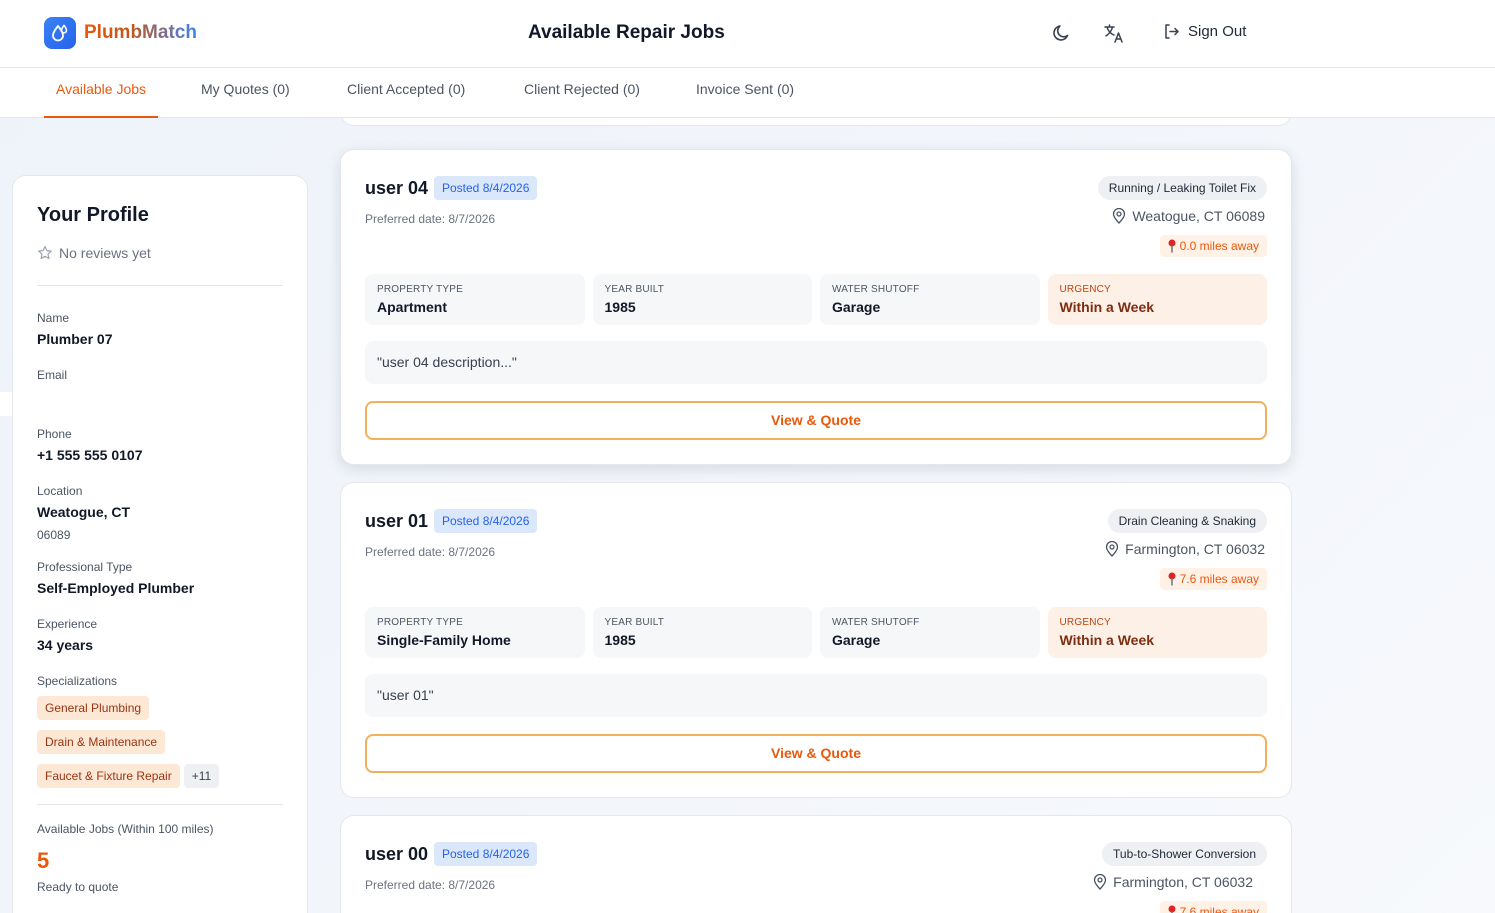 This screenshot has height=913, width=1495. Describe the element at coordinates (626, 32) in the screenshot. I see `page-title: Available Repair Jobs` at that location.